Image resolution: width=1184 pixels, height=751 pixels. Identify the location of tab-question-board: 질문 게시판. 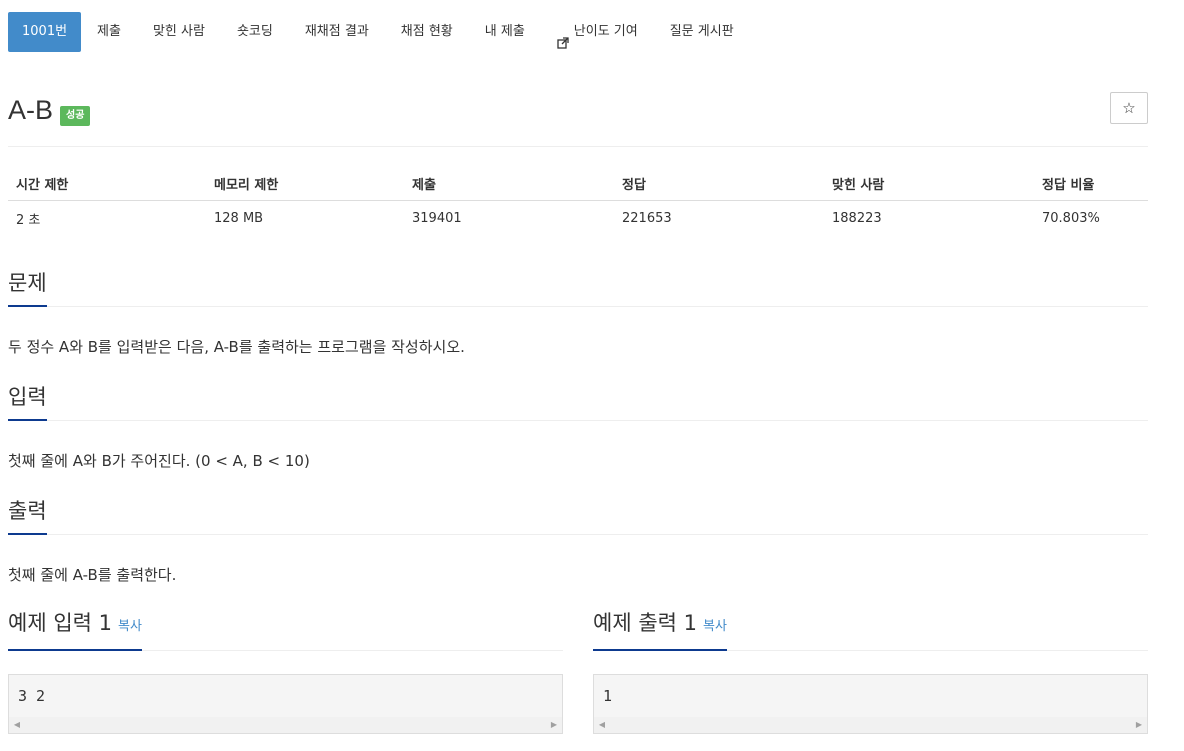
(702, 32).